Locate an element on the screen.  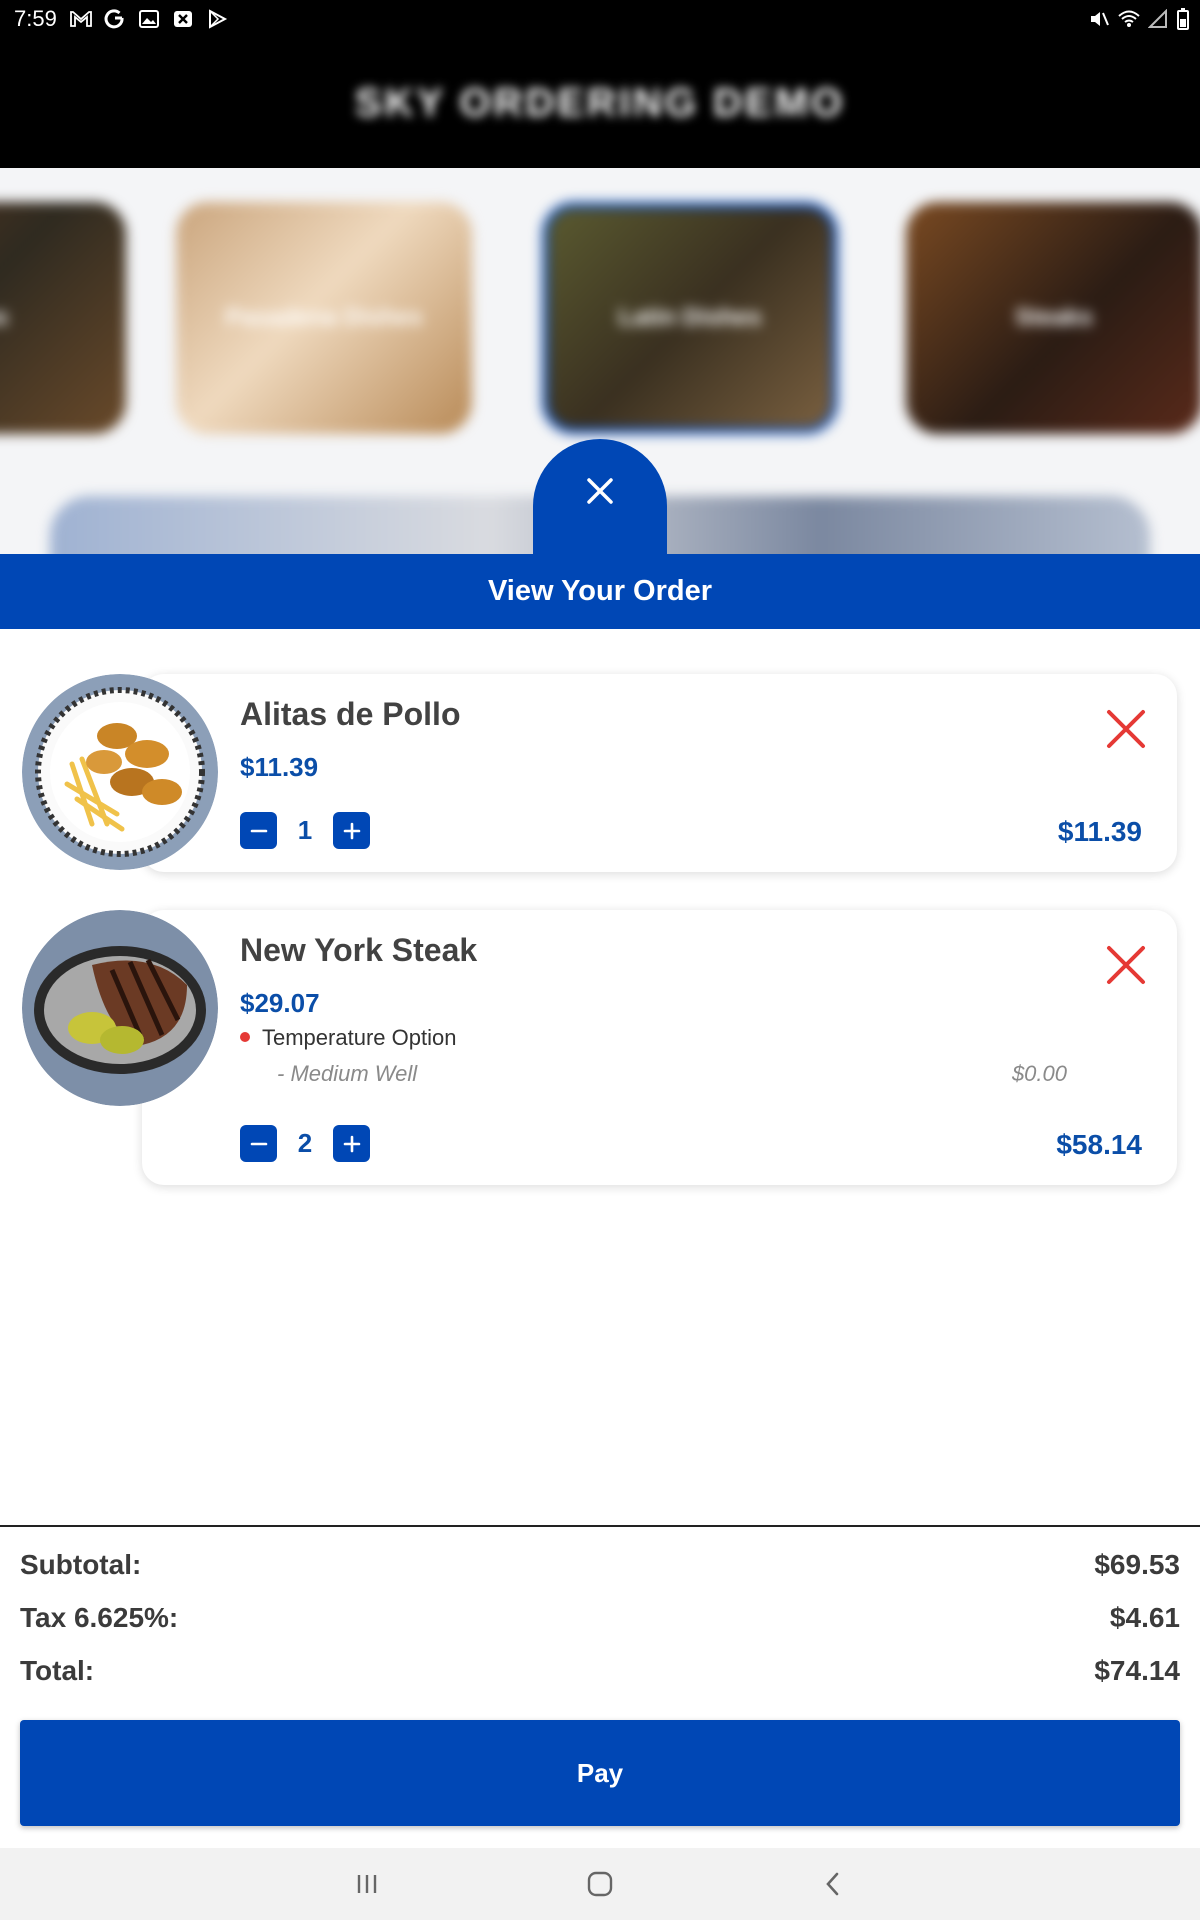
item-line-total: $58.14 is located at coordinates (1099, 1144).